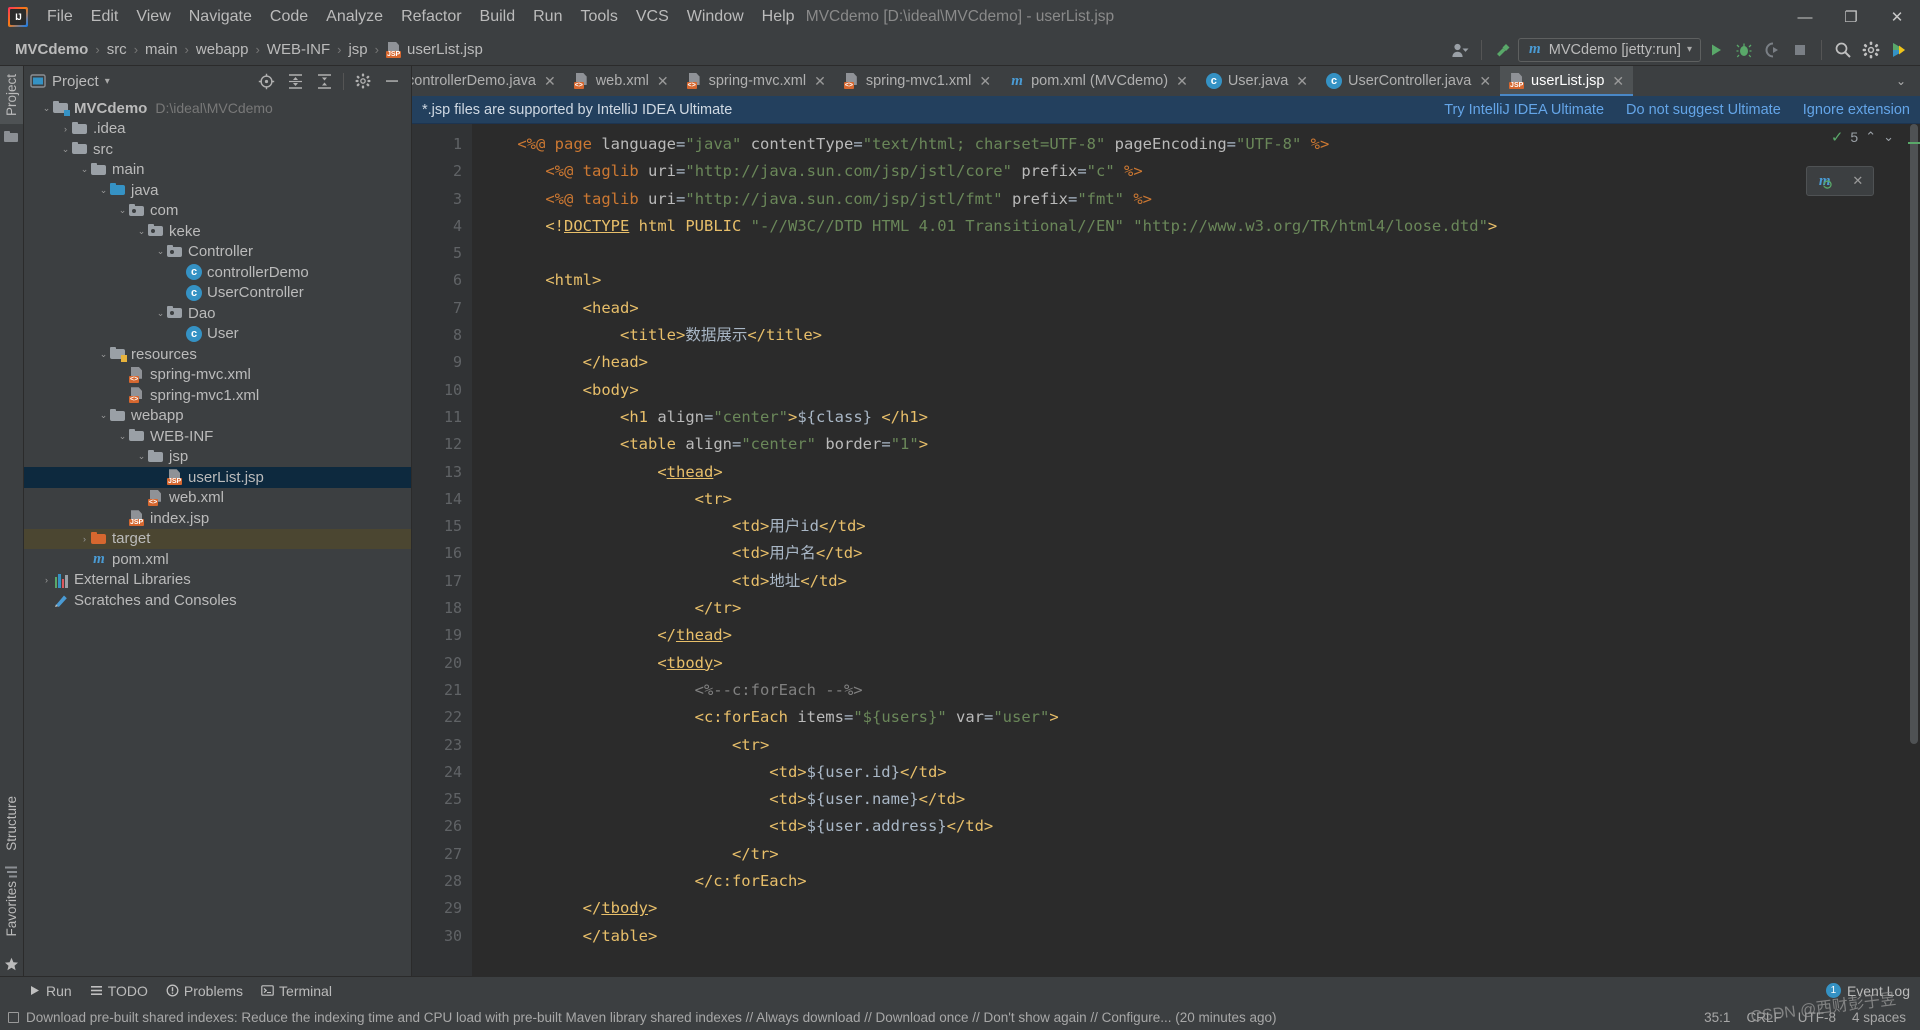 This screenshot has width=1920, height=1030. I want to click on expand-all-icon, so click(295, 81).